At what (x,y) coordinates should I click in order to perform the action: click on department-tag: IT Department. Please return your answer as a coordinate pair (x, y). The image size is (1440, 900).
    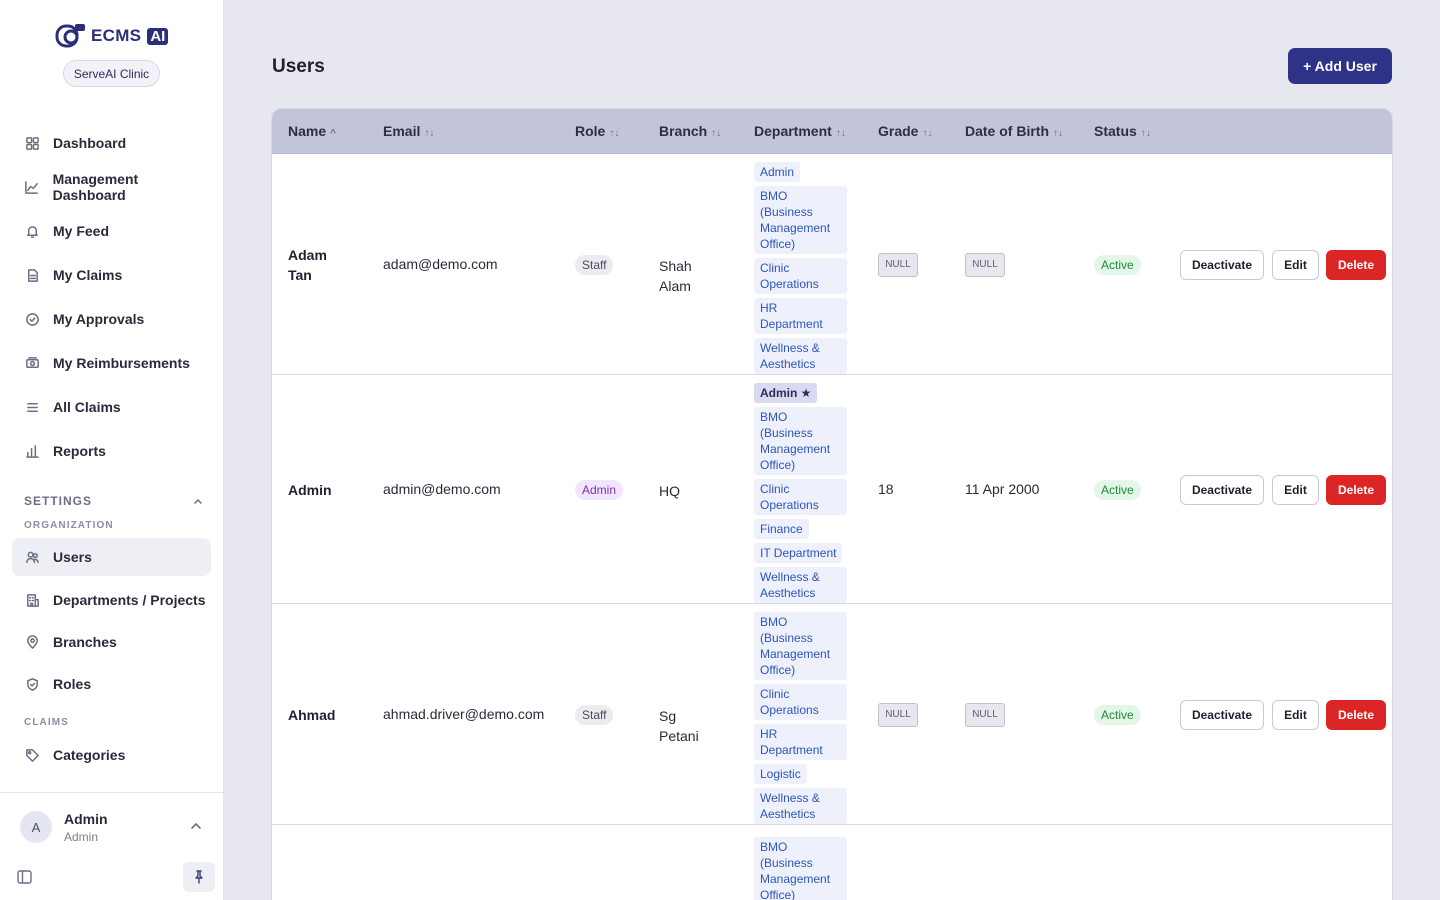
    Looking at the image, I should click on (798, 553).